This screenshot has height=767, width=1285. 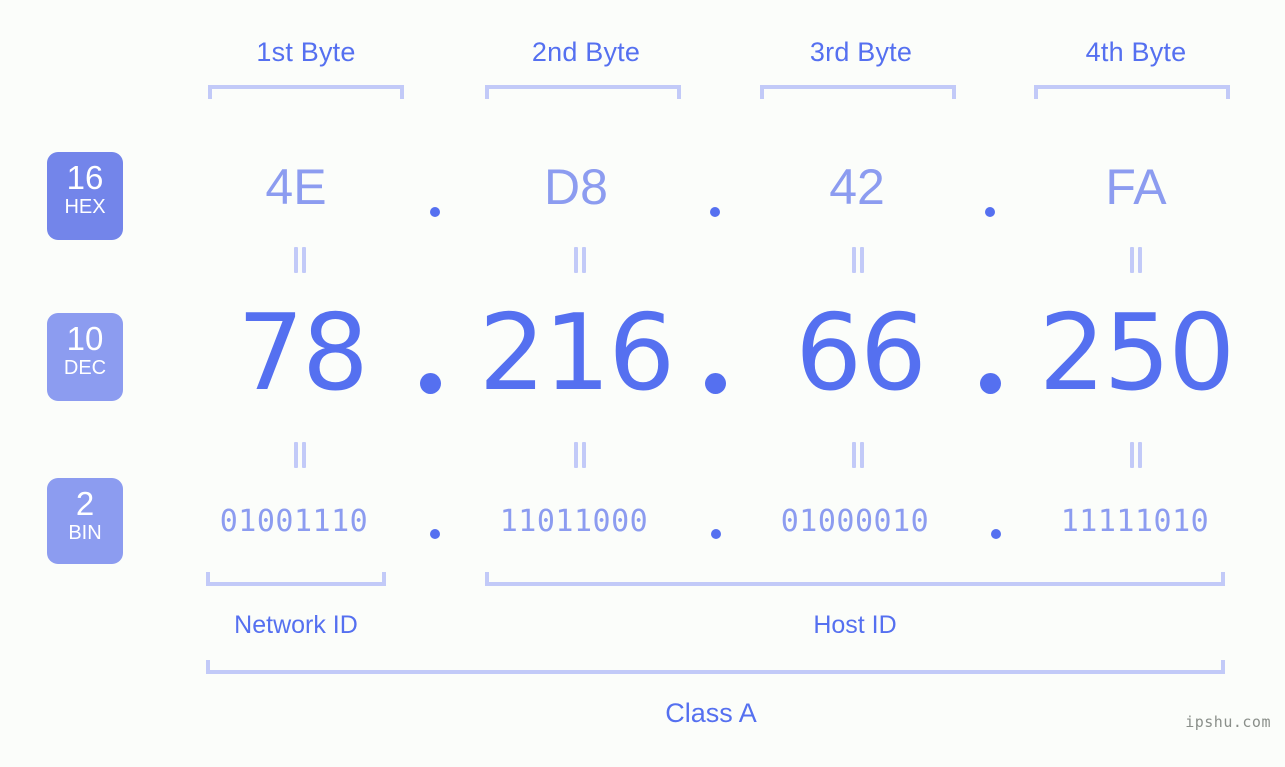 What do you see at coordinates (861, 353) in the screenshot?
I see `decimal-octet-3: 66` at bounding box center [861, 353].